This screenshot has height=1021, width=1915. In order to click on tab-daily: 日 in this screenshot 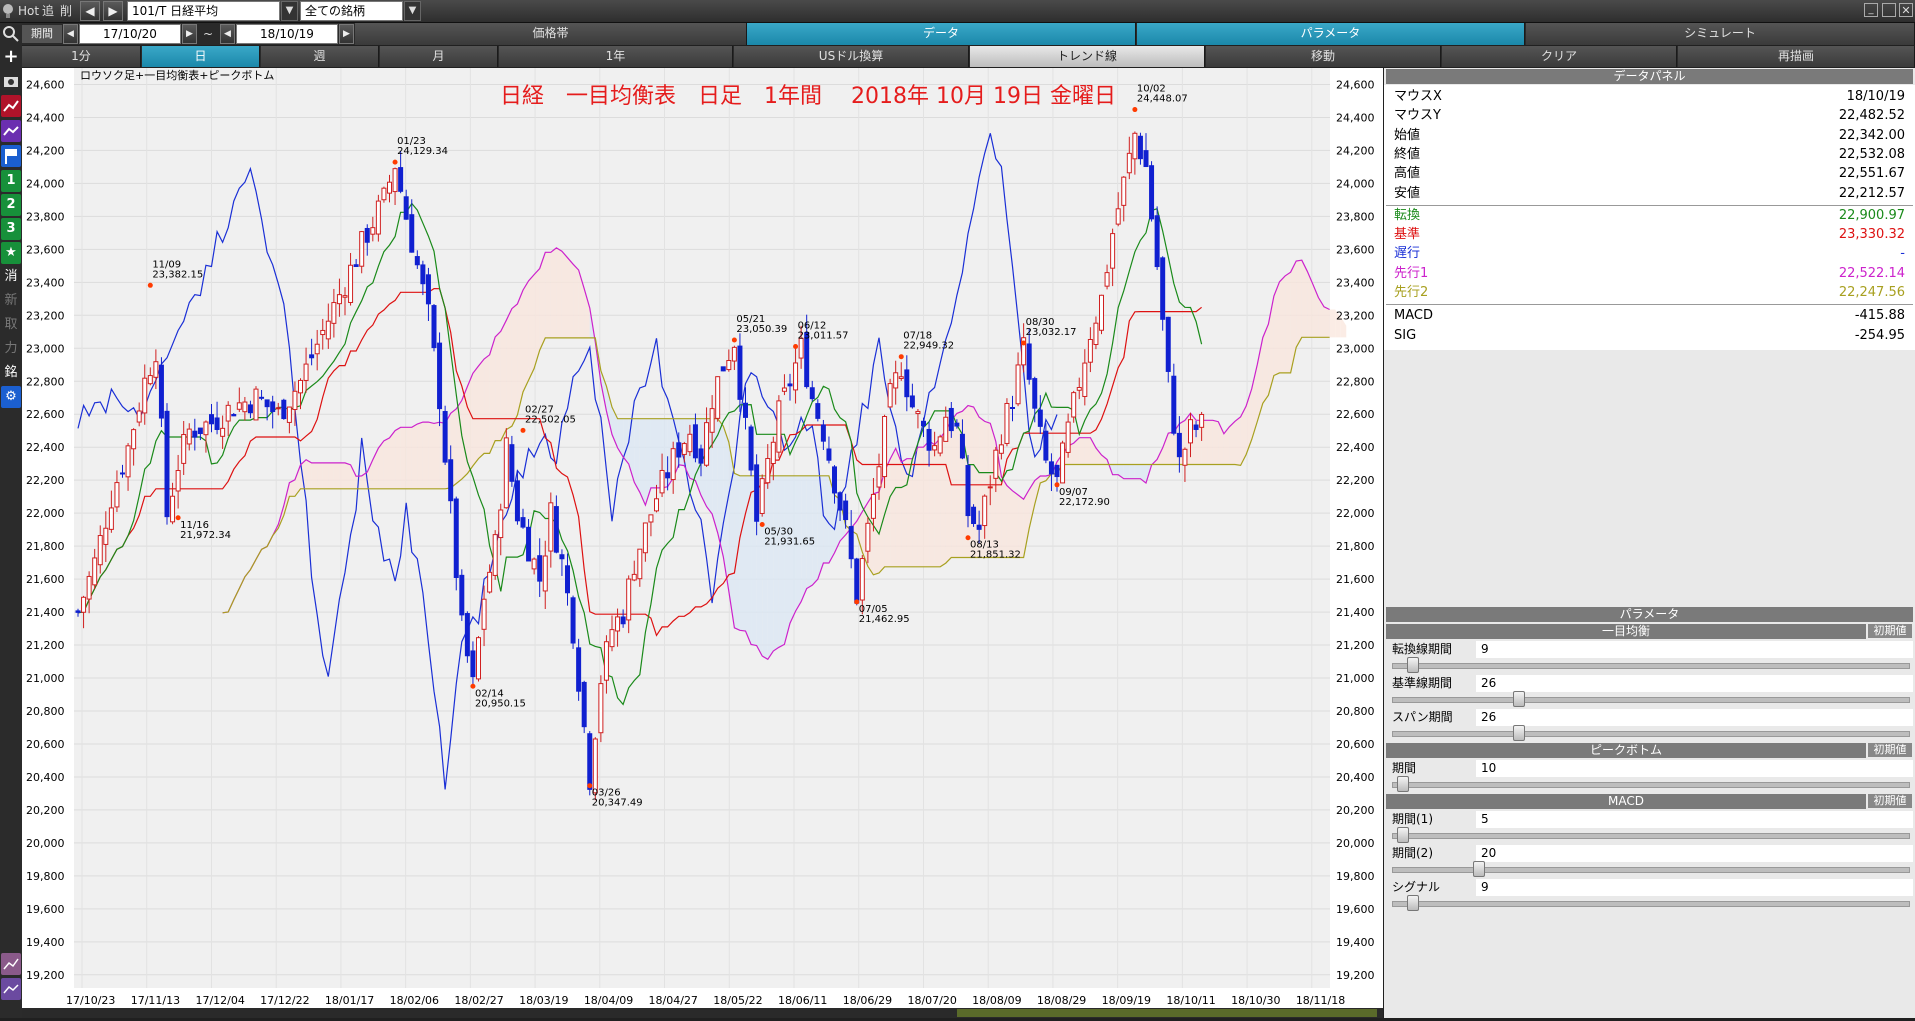, I will do `click(201, 56)`.